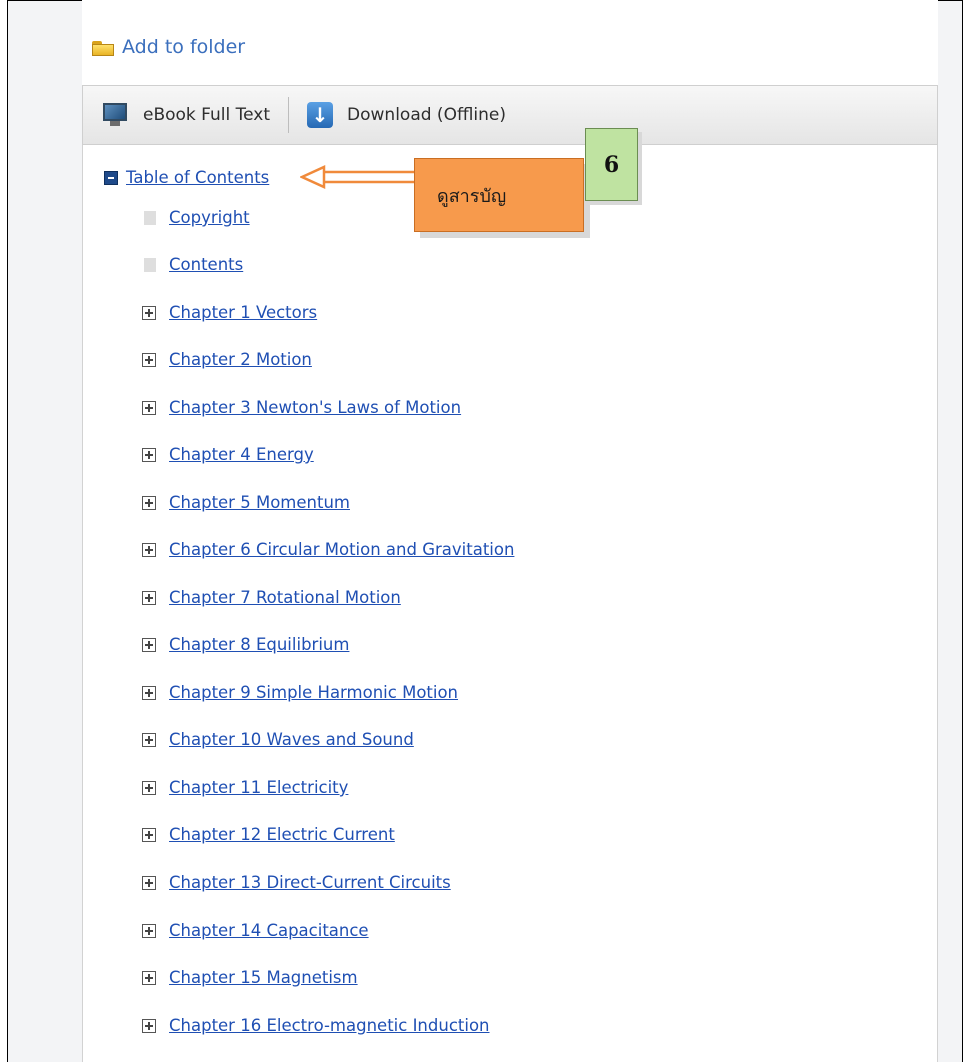 The width and height of the screenshot is (970, 1062). I want to click on toc-chapter-row: Chapter 7 Rotational Motion, so click(271, 597).